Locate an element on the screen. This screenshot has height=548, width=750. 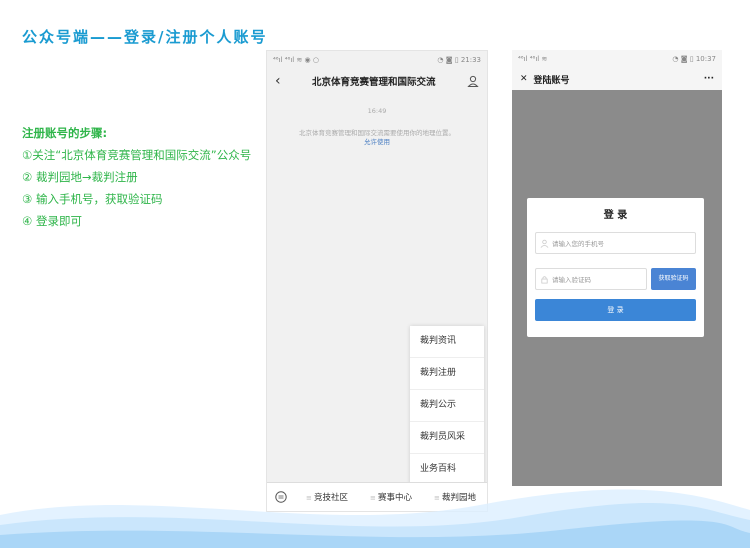
step-2: ② 裁判园地→裁判注册 is located at coordinates (80, 177).